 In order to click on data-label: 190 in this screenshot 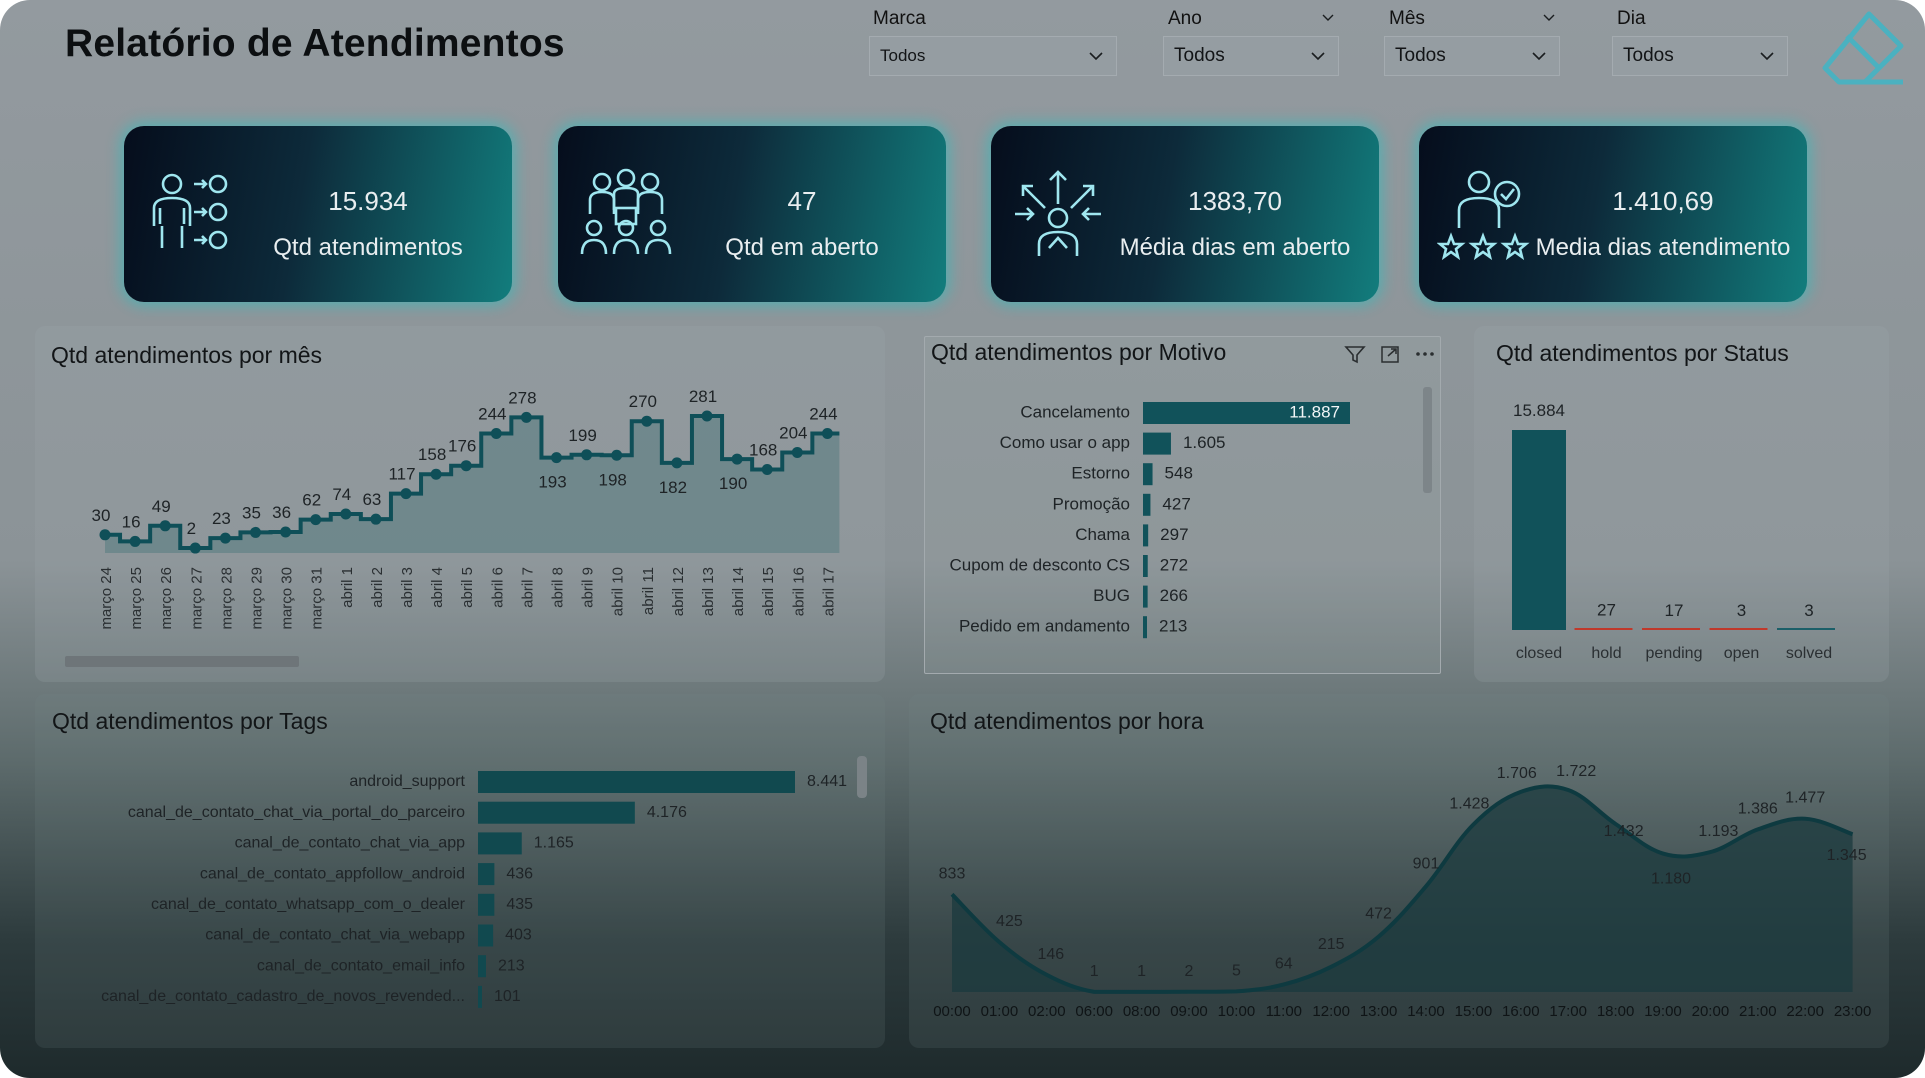, I will do `click(733, 483)`.